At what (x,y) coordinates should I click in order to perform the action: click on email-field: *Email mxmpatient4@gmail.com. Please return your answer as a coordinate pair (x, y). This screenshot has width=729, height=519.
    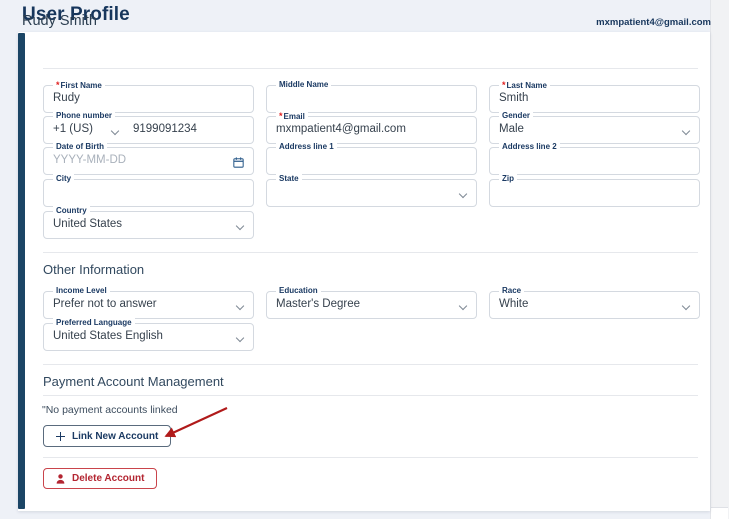
    Looking at the image, I should click on (371, 127).